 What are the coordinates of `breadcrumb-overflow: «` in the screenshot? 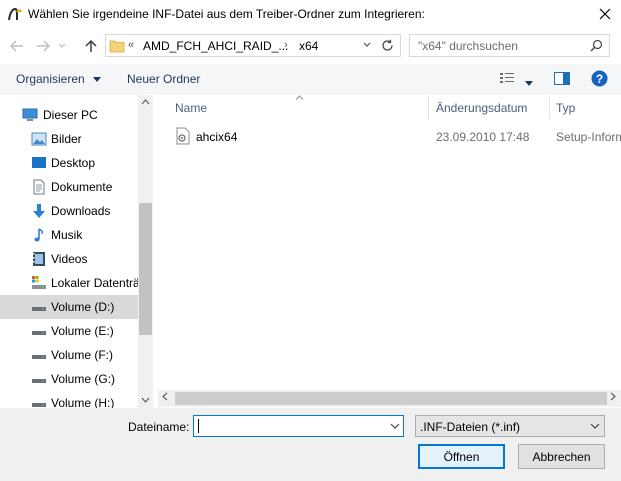 It's located at (131, 45).